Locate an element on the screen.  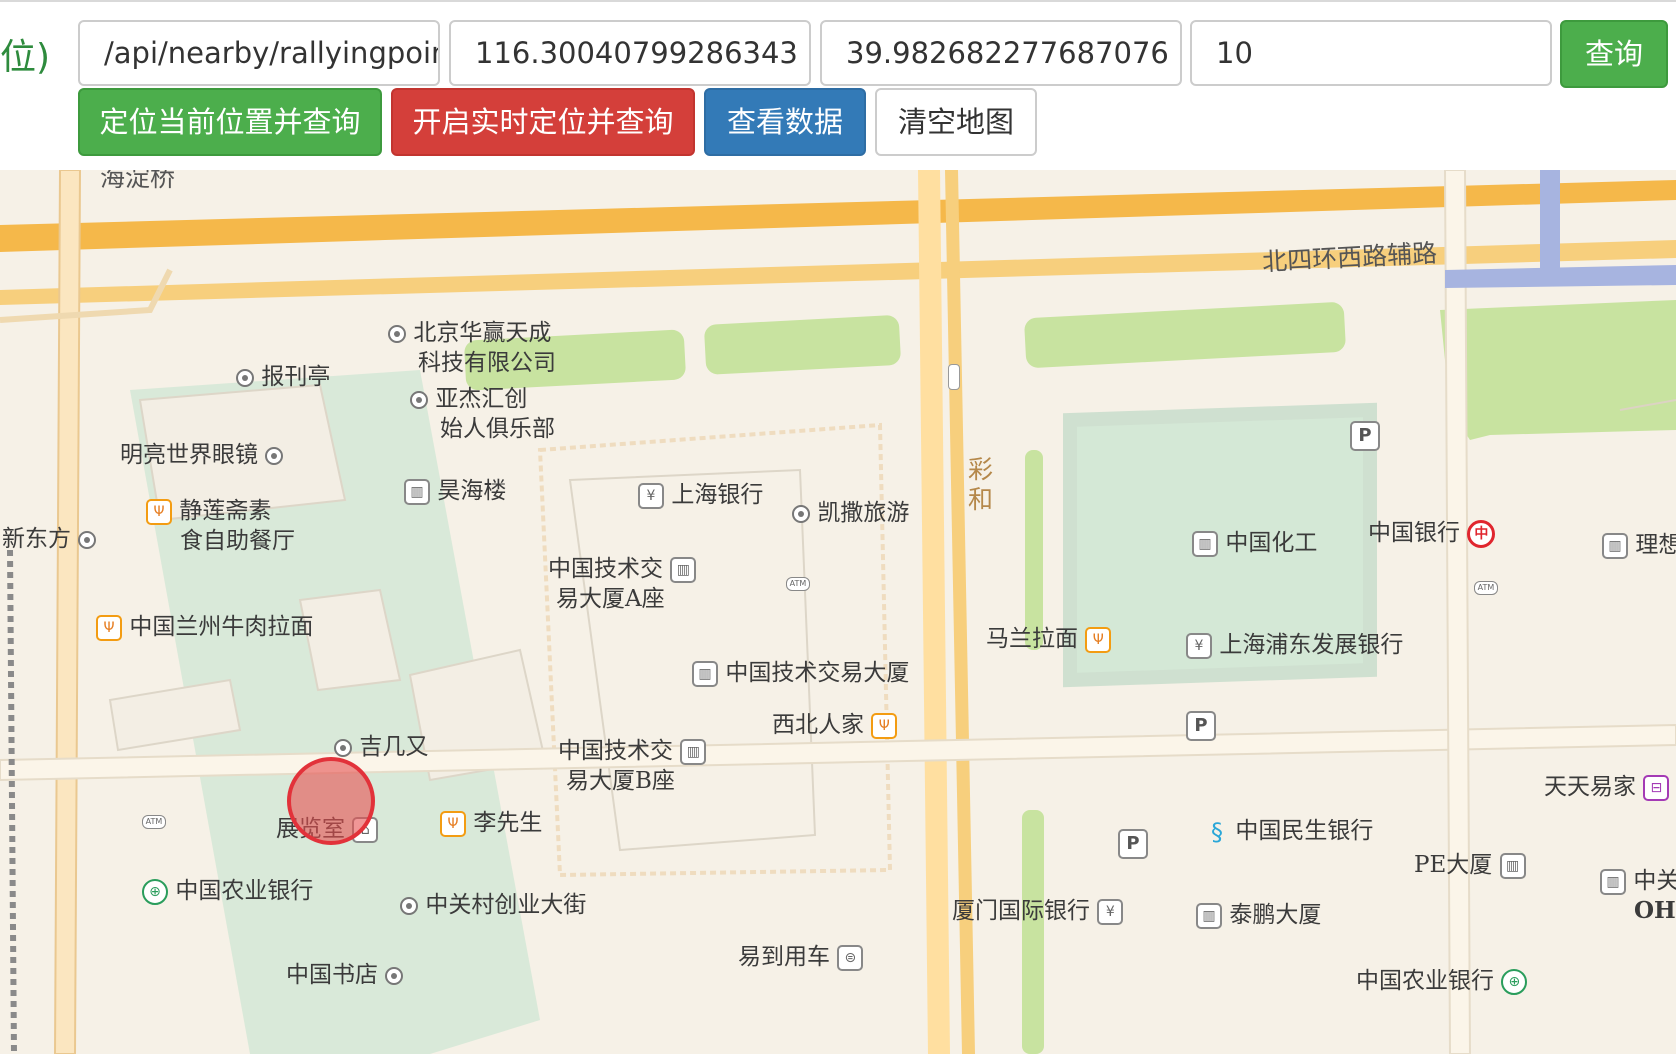
poi-atm-3: ATM is located at coordinates (1486, 587).